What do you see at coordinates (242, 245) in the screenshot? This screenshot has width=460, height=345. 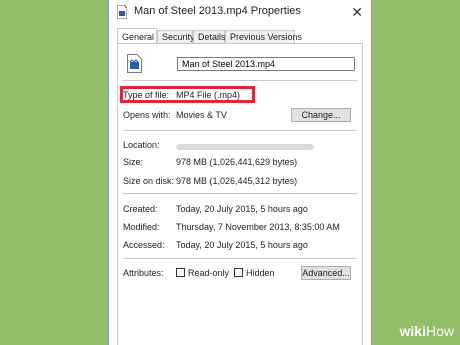 I see `accessed-value: Today, 20 July 2015, 5 hours ago` at bounding box center [242, 245].